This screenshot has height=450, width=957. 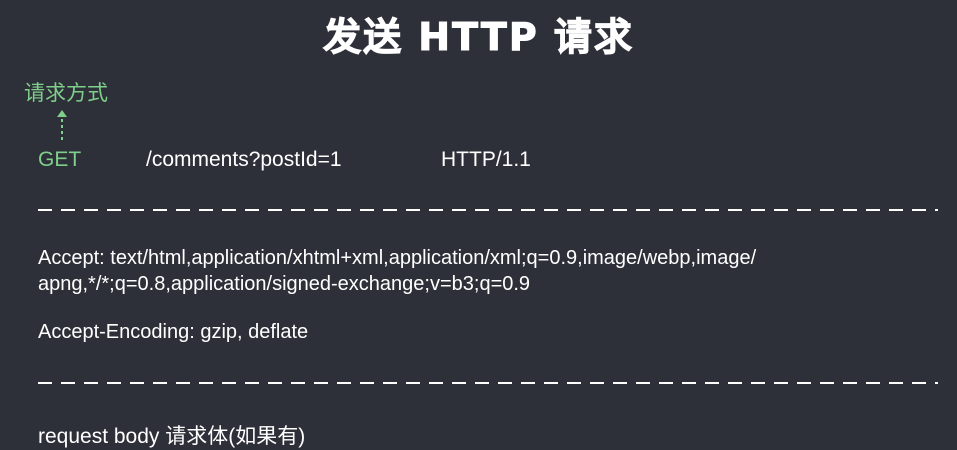 What do you see at coordinates (66, 93) in the screenshot?
I see `method-caption: 请求方式` at bounding box center [66, 93].